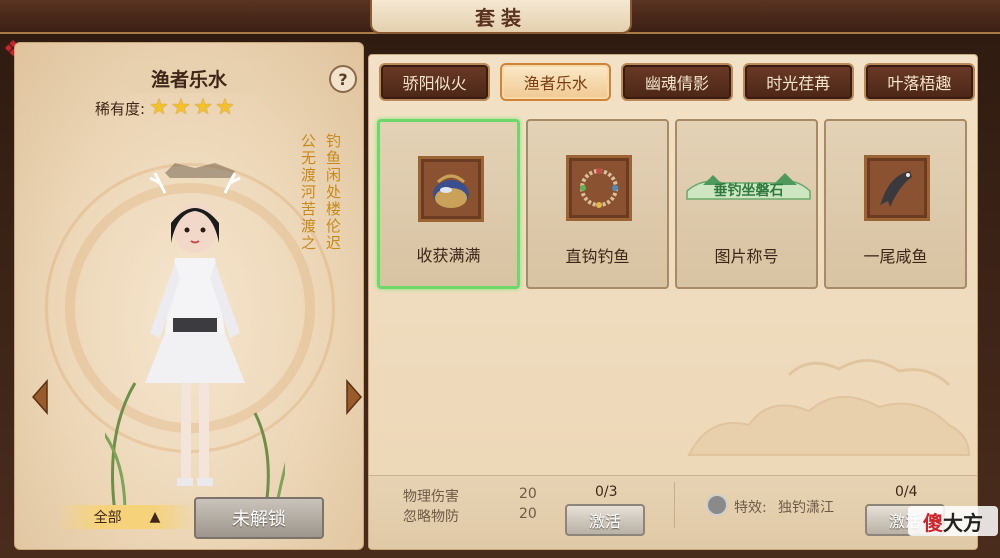 Image resolution: width=1000 pixels, height=558 pixels. I want to click on filter-dropdown: 全部 ▲, so click(127, 517).